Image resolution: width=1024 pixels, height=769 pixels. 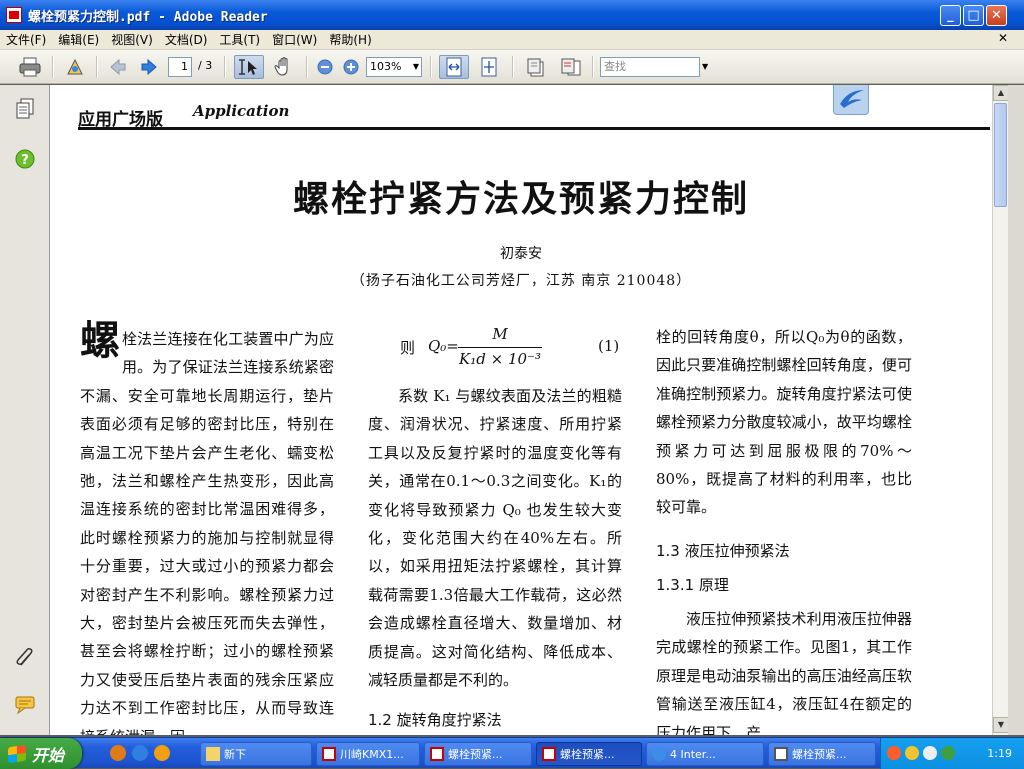 What do you see at coordinates (78, 39) in the screenshot?
I see `menu-edit: 编辑(E)` at bounding box center [78, 39].